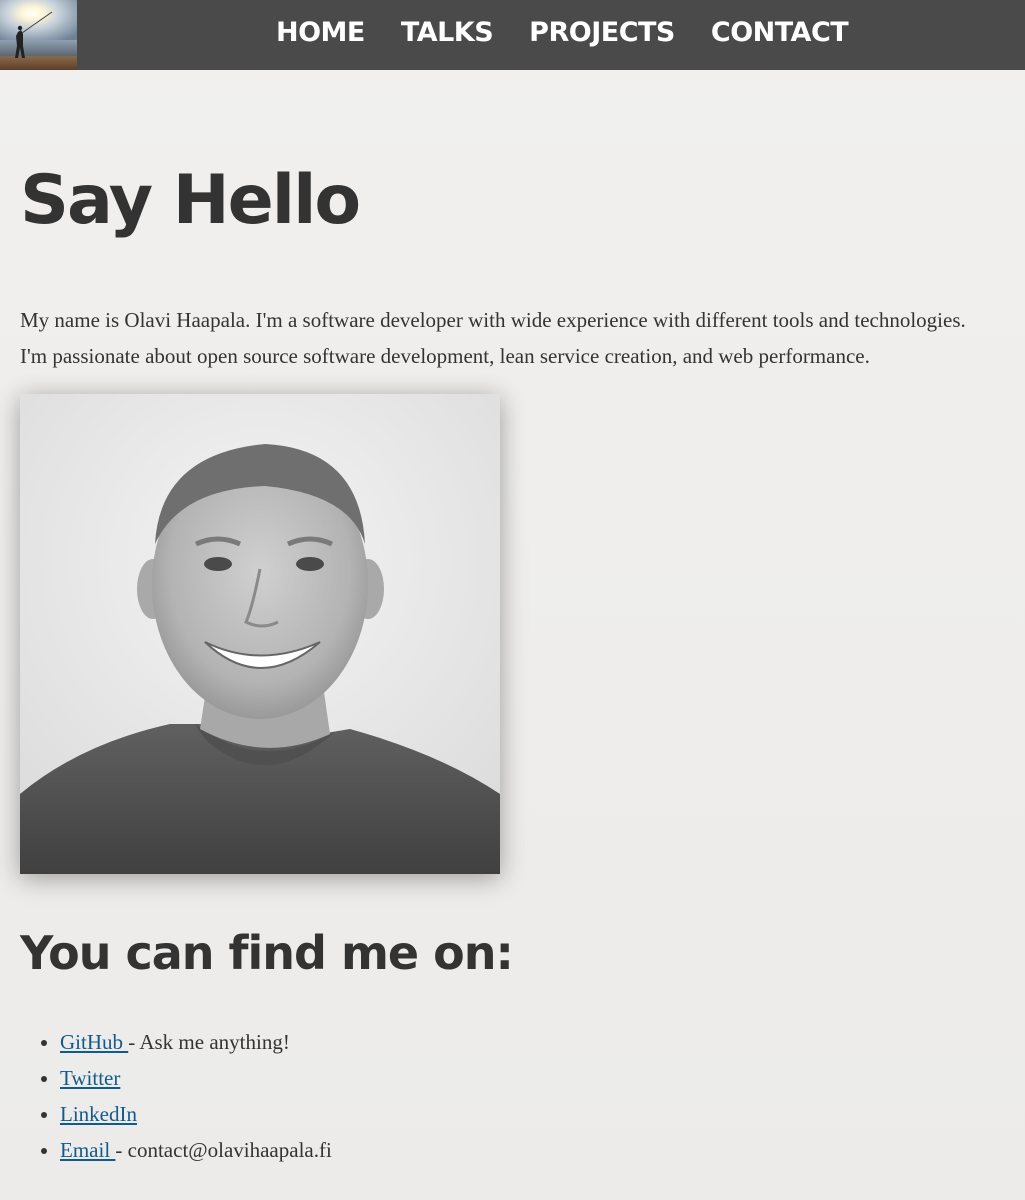  What do you see at coordinates (267, 953) in the screenshot?
I see `find-me-heading: You can find me on:` at bounding box center [267, 953].